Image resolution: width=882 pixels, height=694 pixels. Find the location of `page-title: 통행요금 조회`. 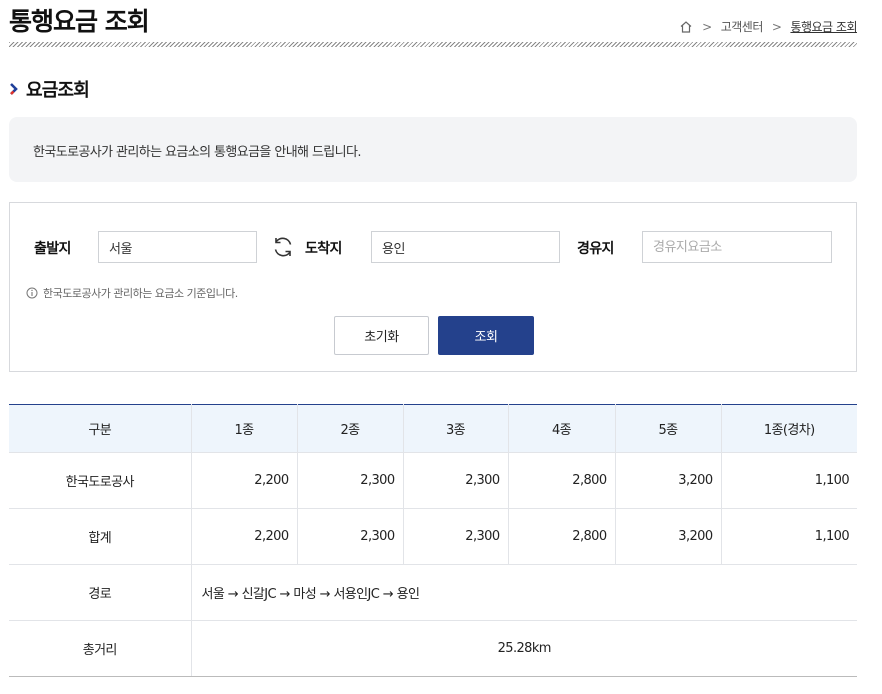

page-title: 통행요금 조회 is located at coordinates (79, 21).